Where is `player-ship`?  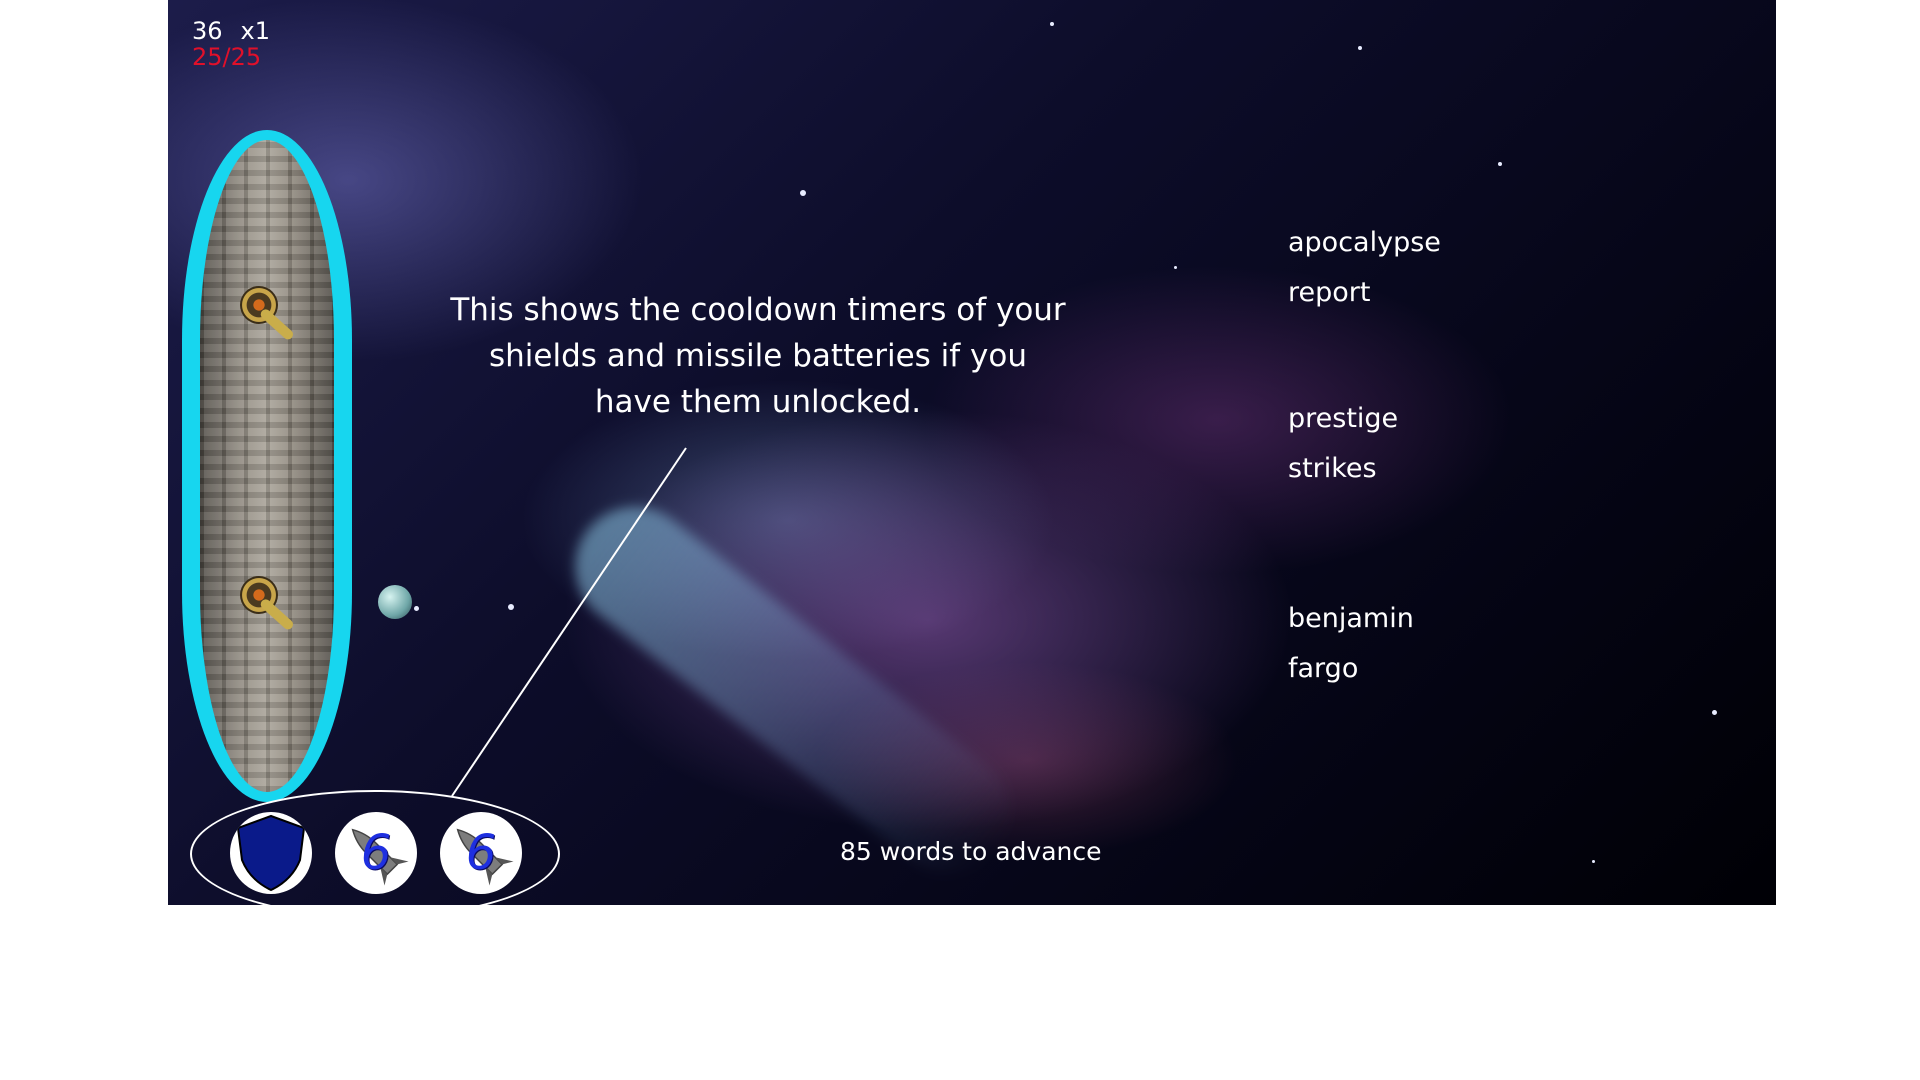
player-ship is located at coordinates (267, 466).